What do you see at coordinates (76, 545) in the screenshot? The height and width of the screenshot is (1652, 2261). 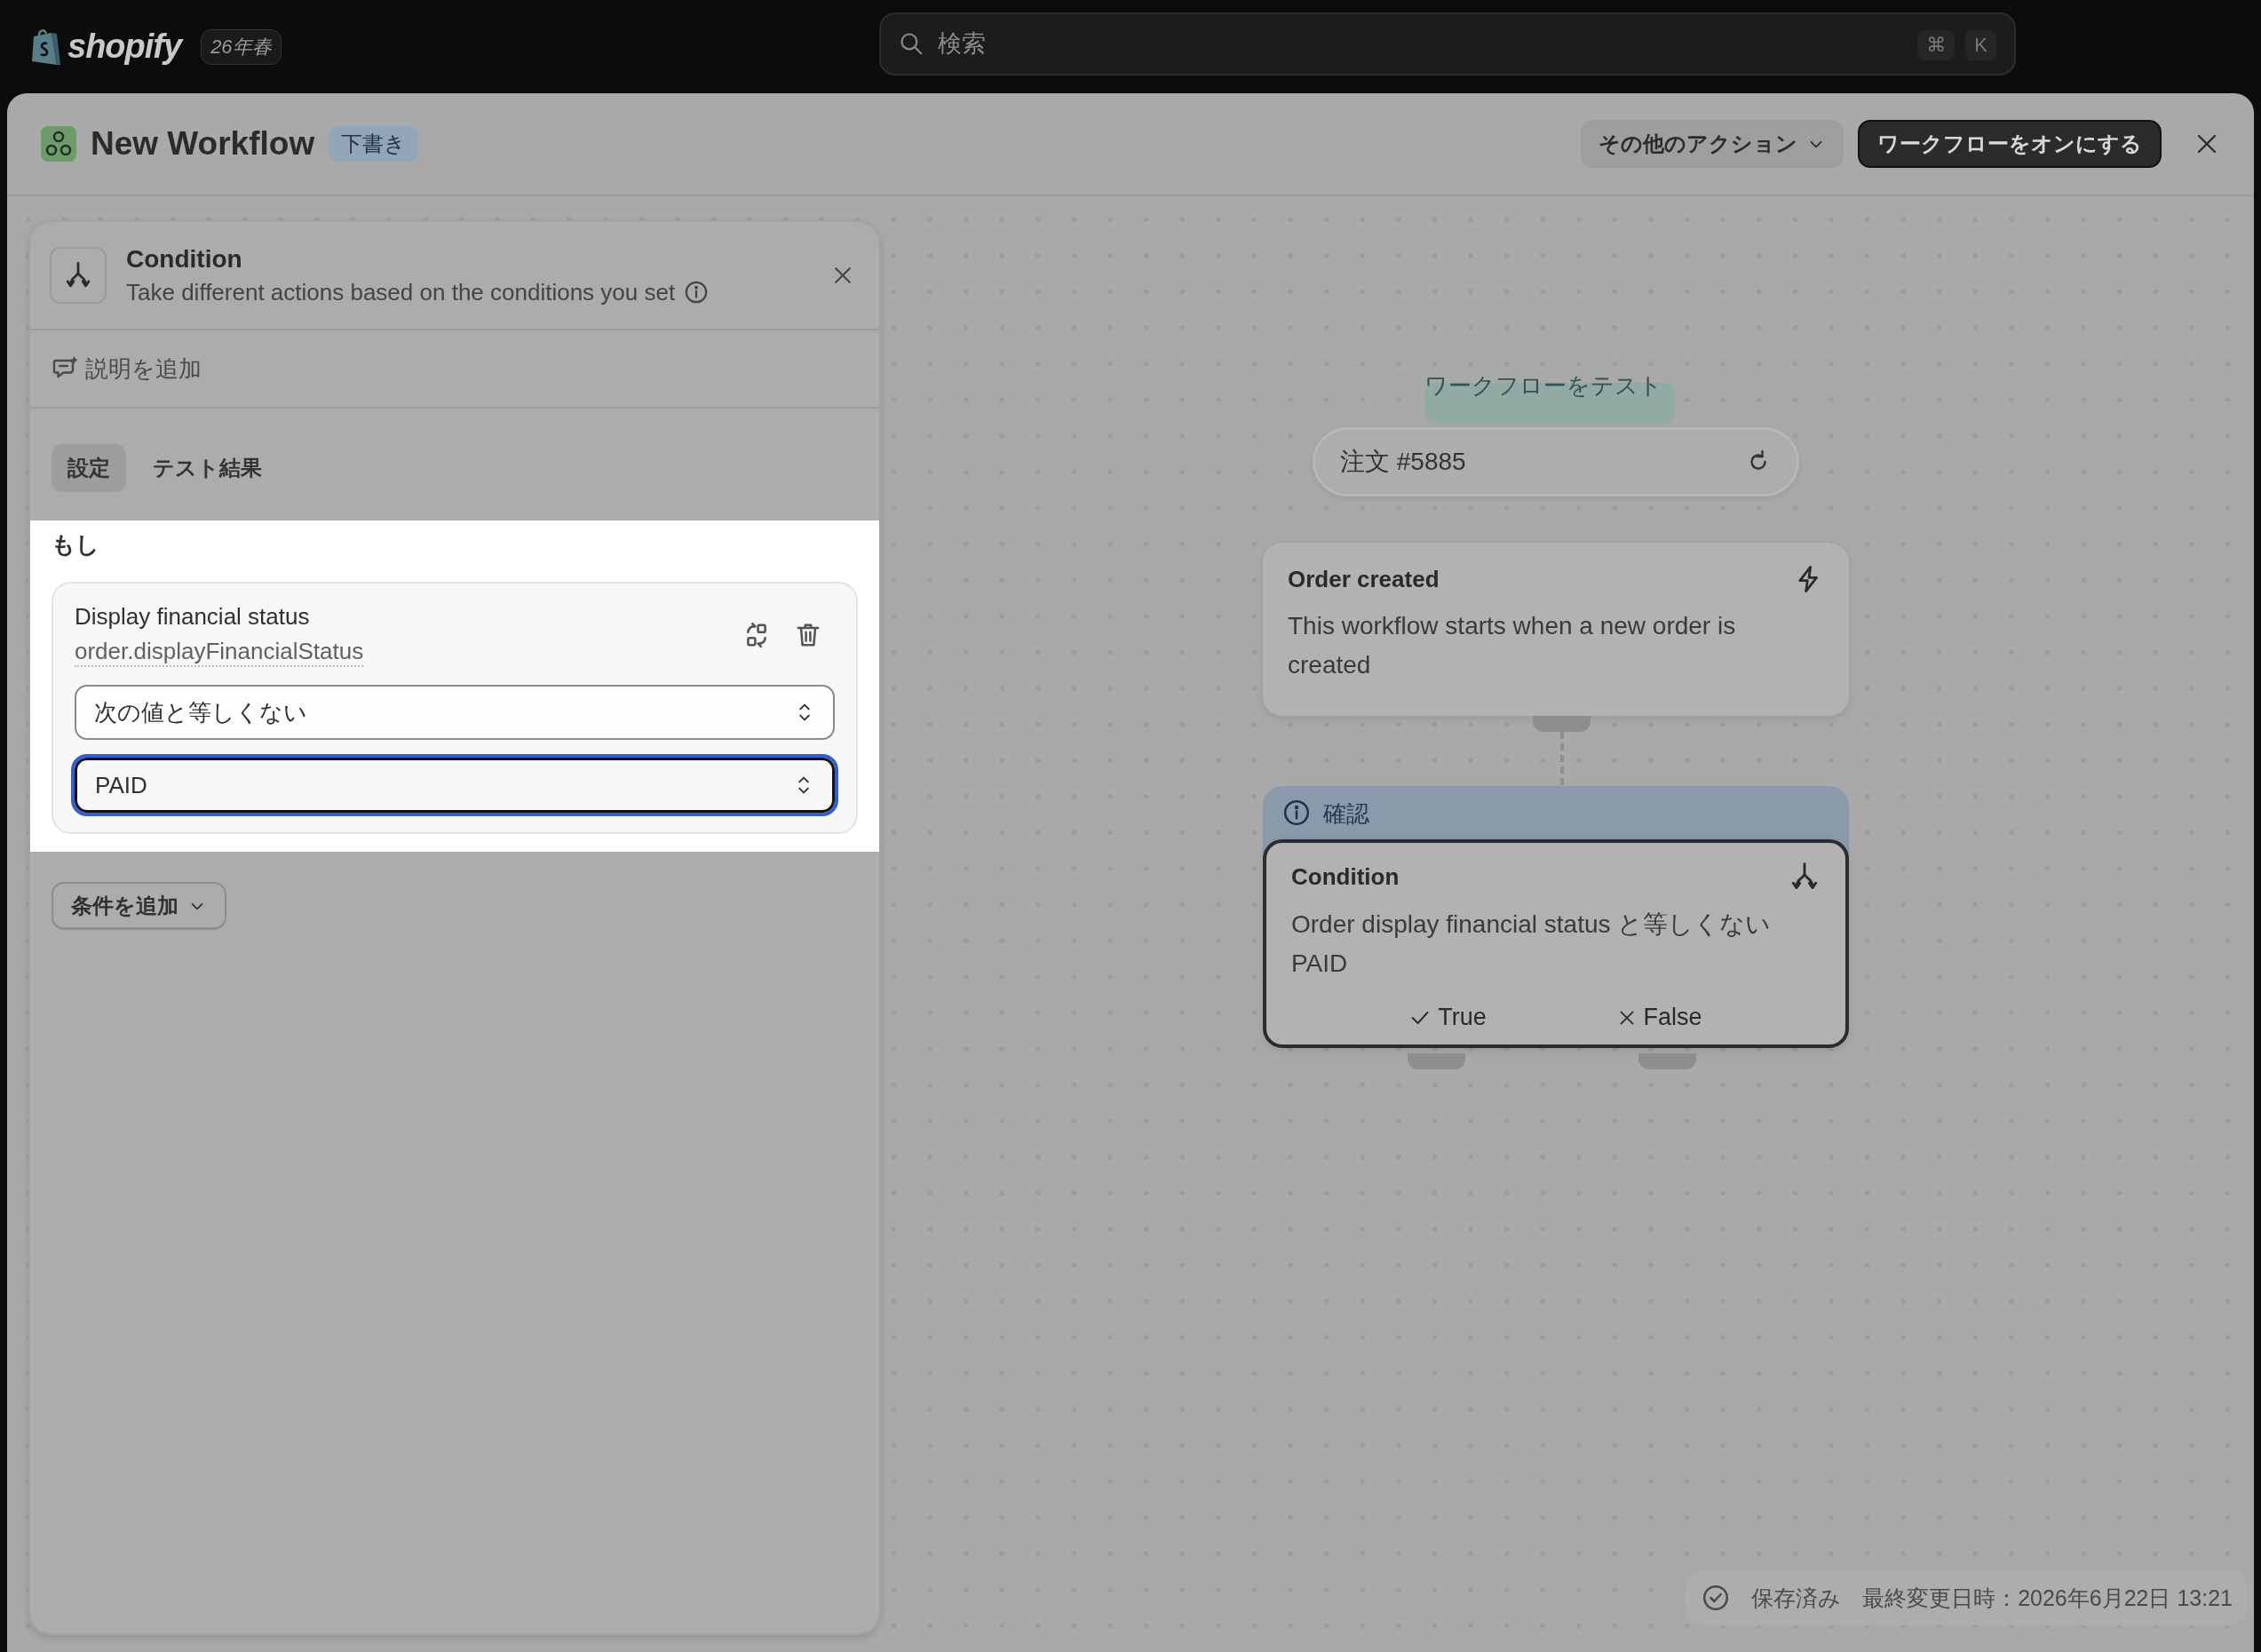 I see `section-label: もし` at bounding box center [76, 545].